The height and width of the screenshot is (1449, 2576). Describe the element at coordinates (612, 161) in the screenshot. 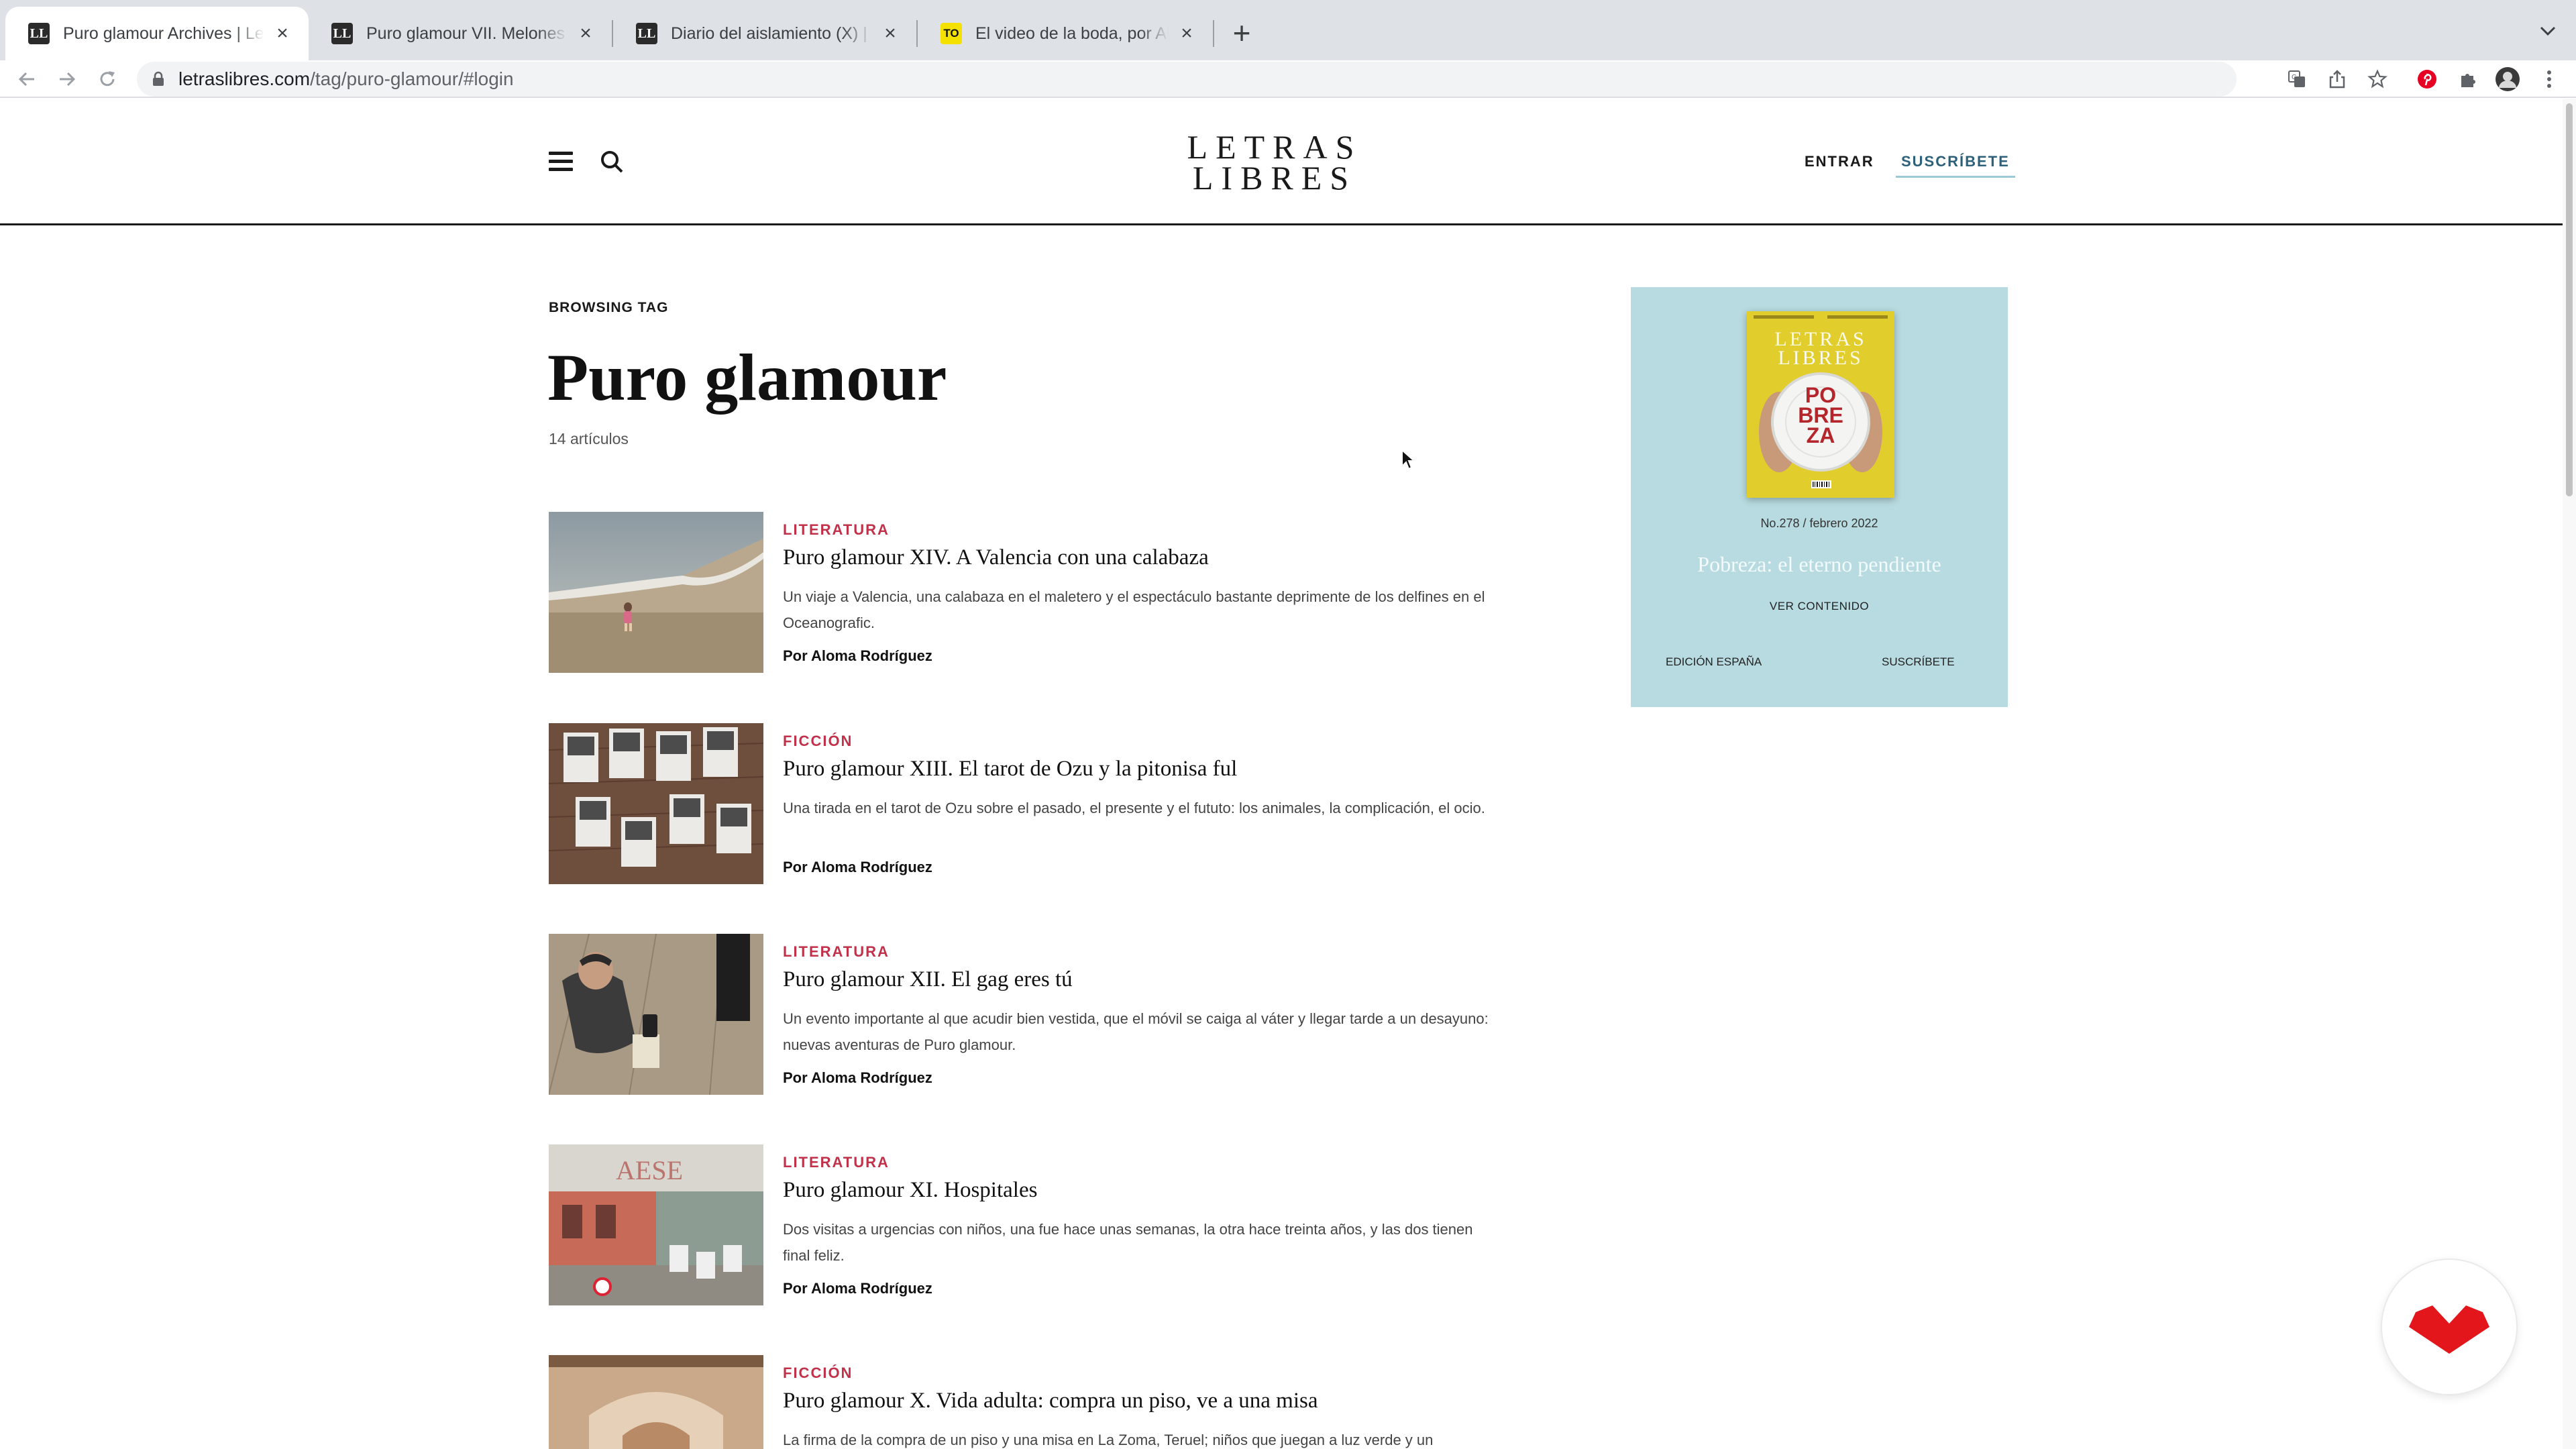

I see `search-icon` at that location.